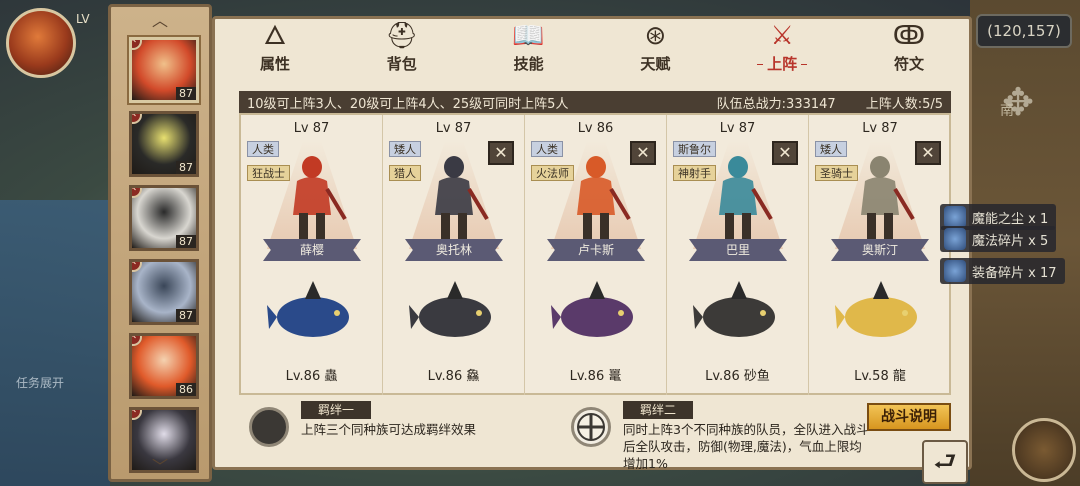 This screenshot has width=1080, height=486. I want to click on pet-level-name: Lv.86 蟲, so click(311, 376).